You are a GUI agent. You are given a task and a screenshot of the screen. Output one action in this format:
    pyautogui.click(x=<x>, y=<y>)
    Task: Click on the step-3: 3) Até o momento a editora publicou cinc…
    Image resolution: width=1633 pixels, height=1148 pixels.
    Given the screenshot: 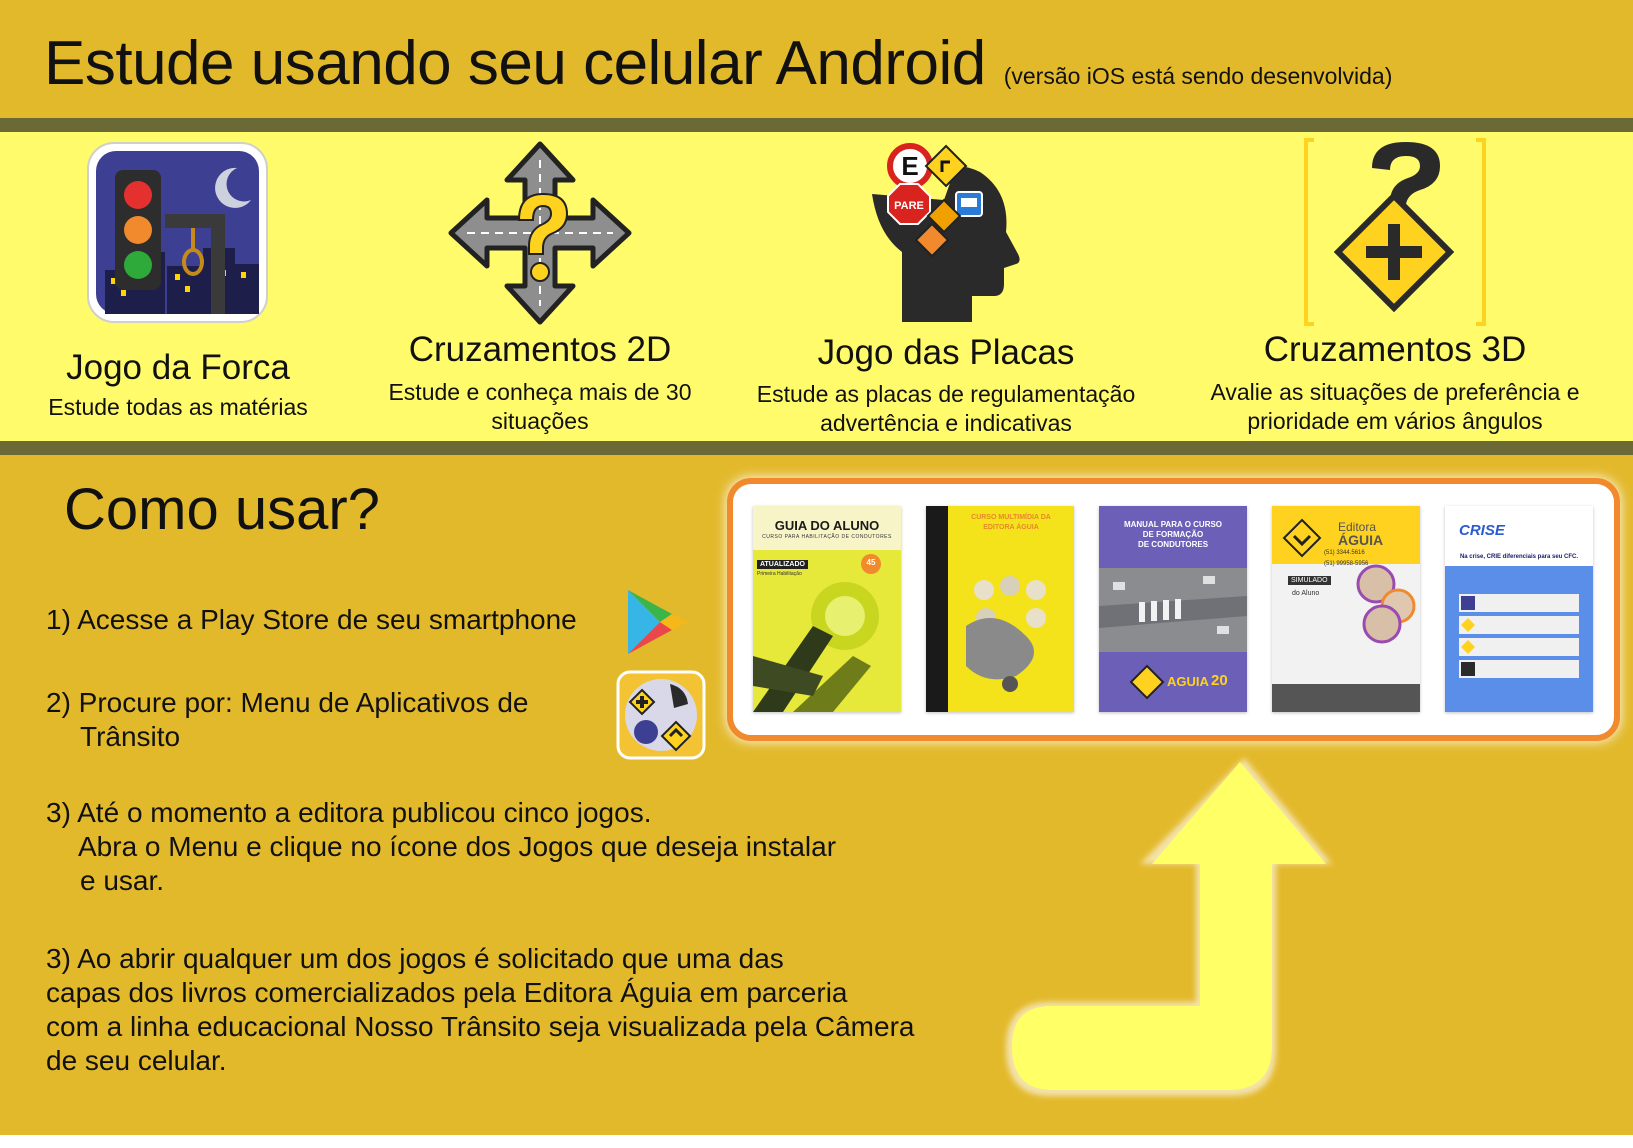 What is the action you would take?
    pyautogui.click(x=441, y=847)
    